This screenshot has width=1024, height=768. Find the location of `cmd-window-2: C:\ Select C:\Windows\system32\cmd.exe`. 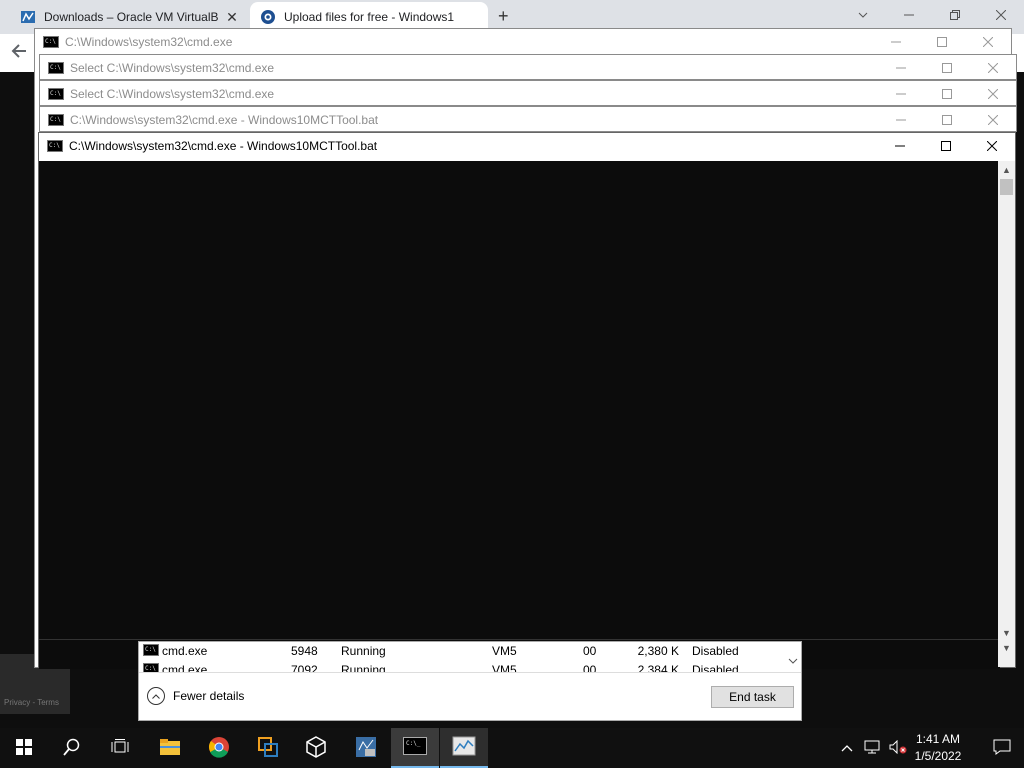

cmd-window-2: C:\ Select C:\Windows\system32\cmd.exe is located at coordinates (528, 67).